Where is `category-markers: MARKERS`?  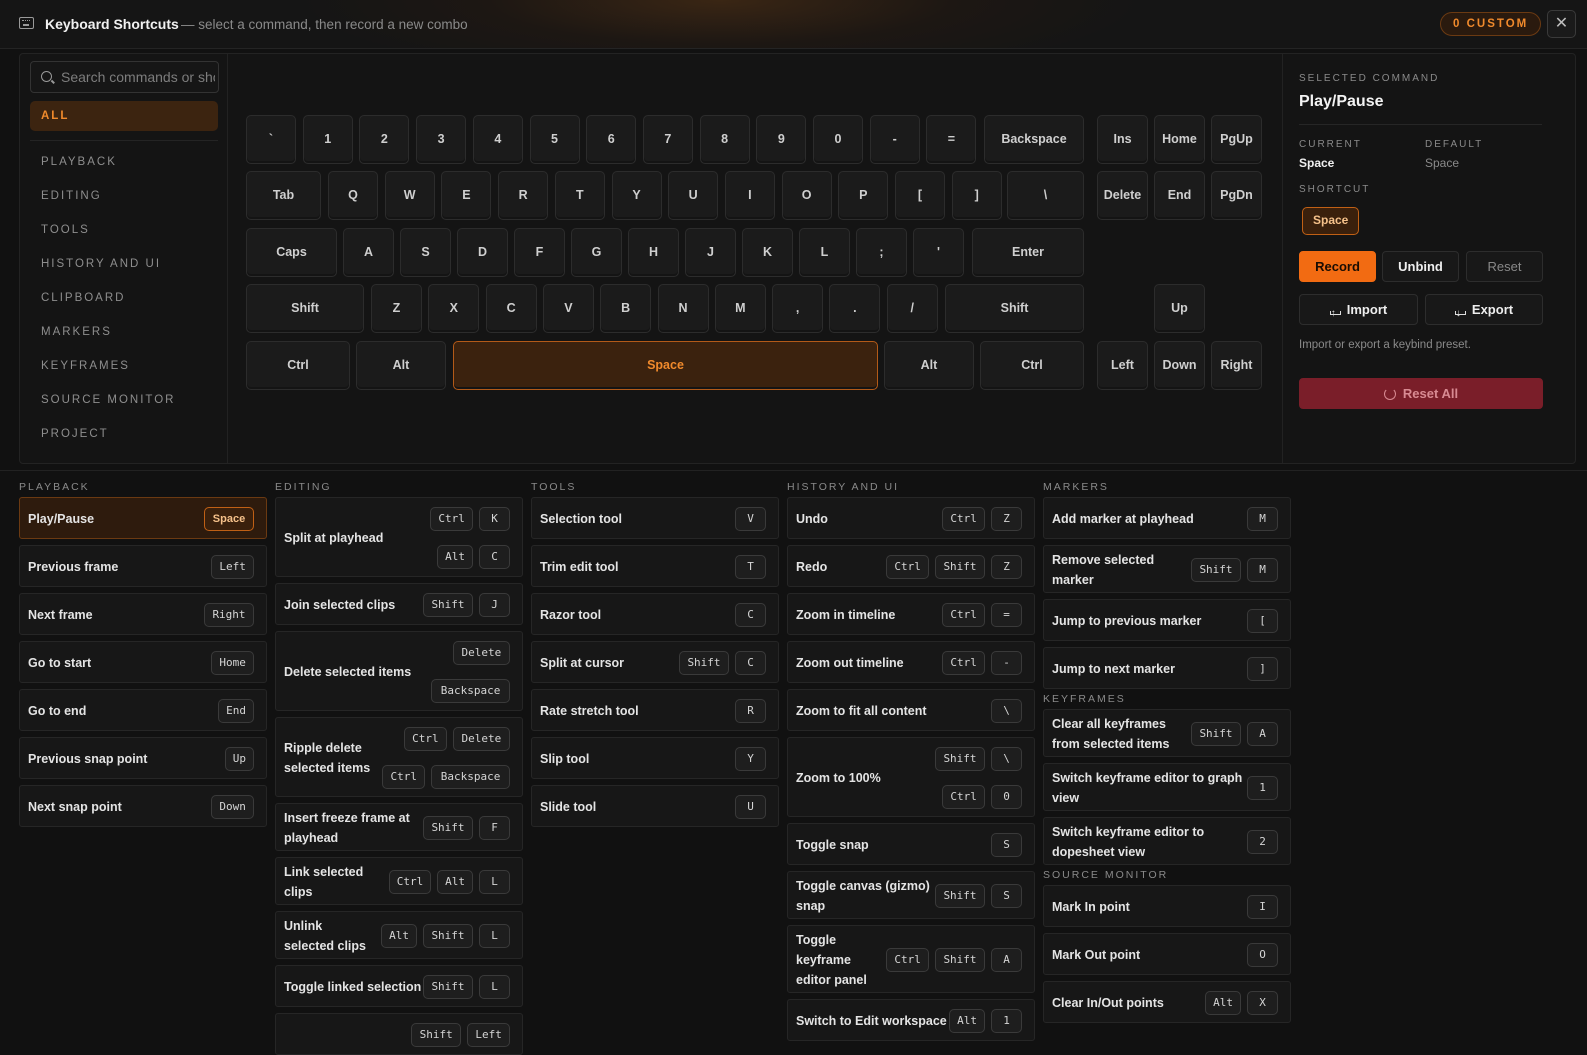
category-markers: MARKERS is located at coordinates (124, 332).